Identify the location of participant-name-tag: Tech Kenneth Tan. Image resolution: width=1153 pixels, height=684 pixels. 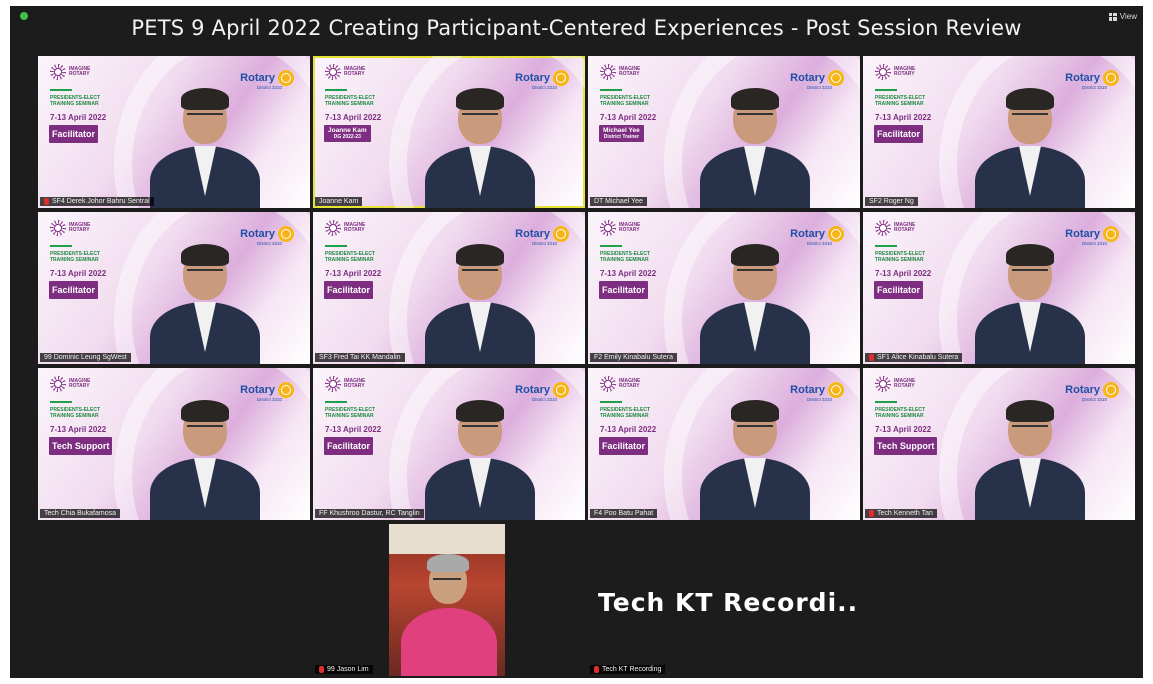
(901, 513).